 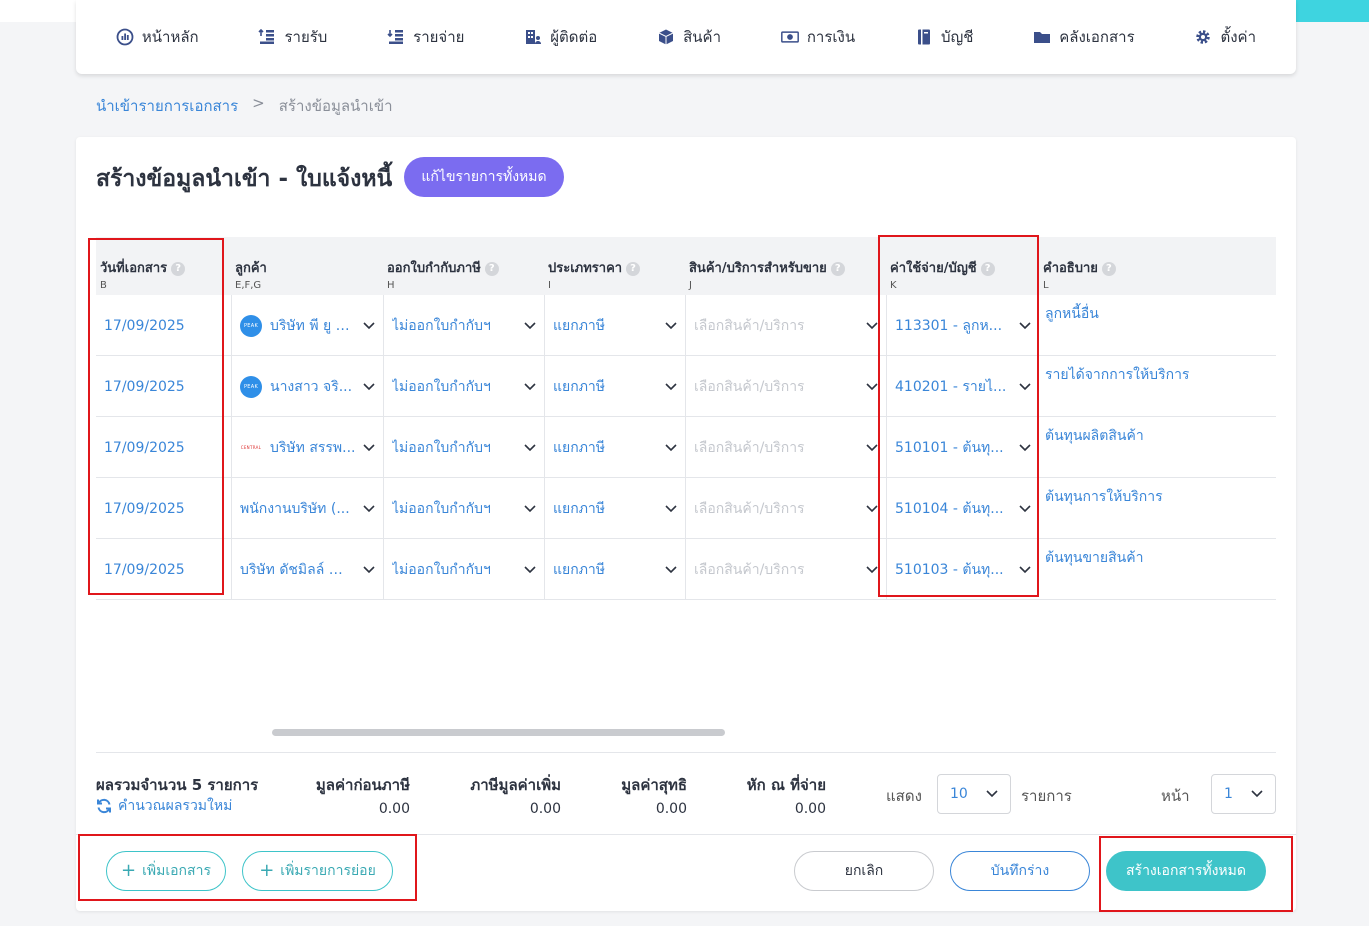 I want to click on nav-item-4: สินค้า, so click(x=689, y=37).